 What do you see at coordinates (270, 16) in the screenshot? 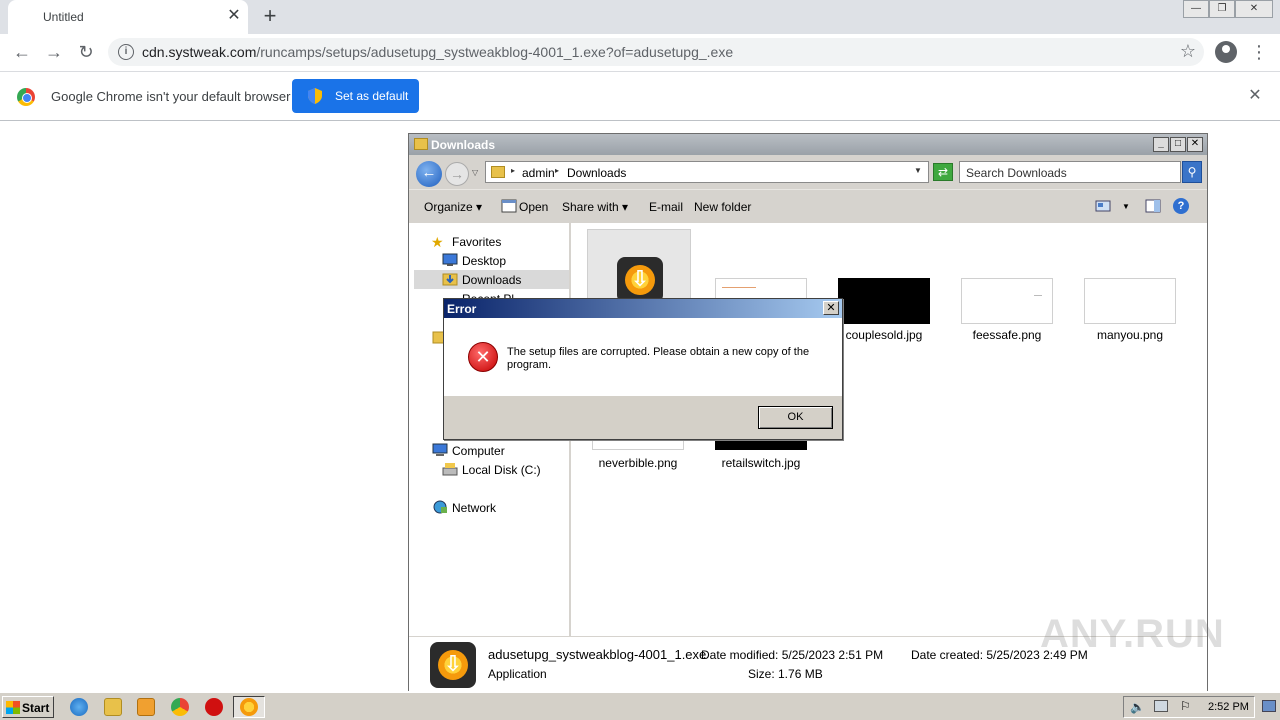
I see `new-tab-button: +` at bounding box center [270, 16].